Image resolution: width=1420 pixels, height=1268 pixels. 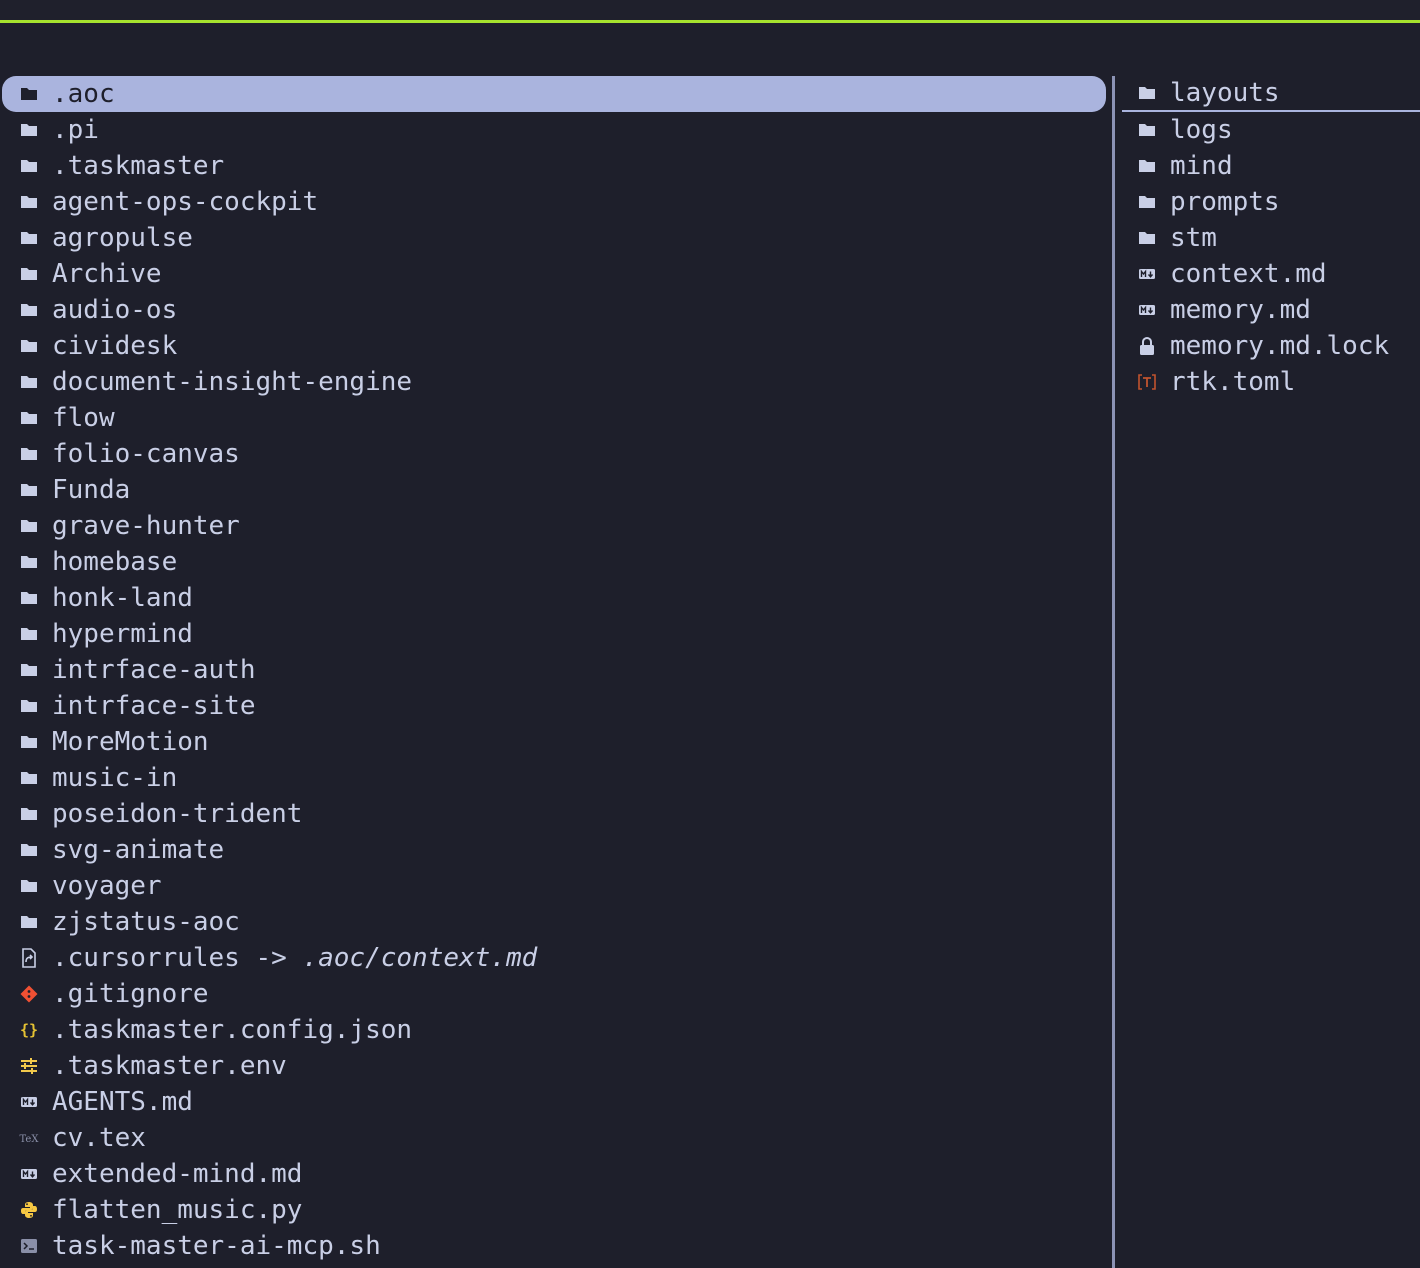 I want to click on file-row: flow, so click(x=554, y=418).